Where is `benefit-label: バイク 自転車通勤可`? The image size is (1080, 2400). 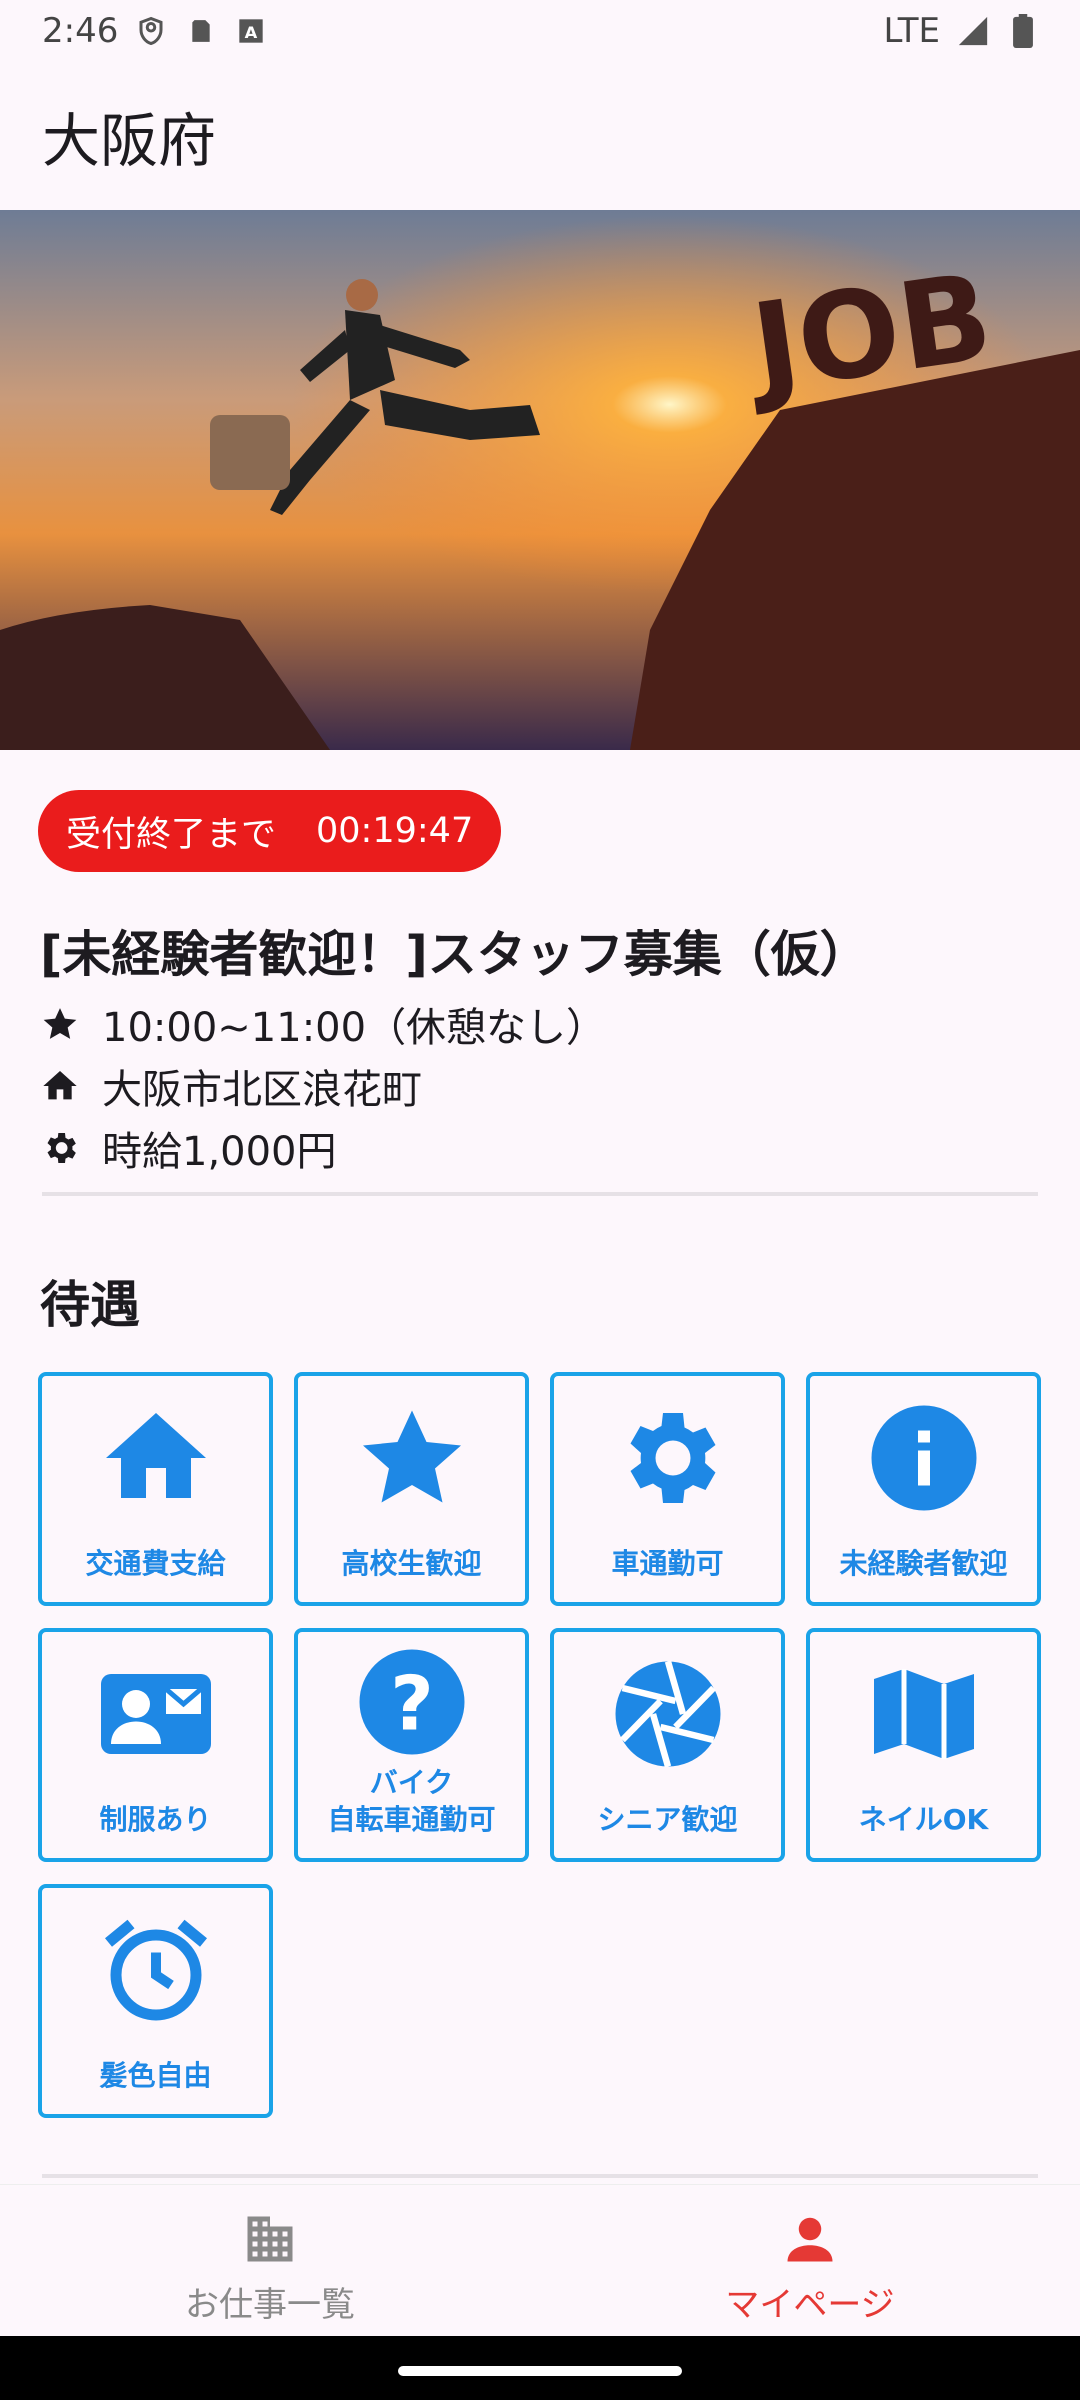 benefit-label: バイク 自転車通勤可 is located at coordinates (411, 1801).